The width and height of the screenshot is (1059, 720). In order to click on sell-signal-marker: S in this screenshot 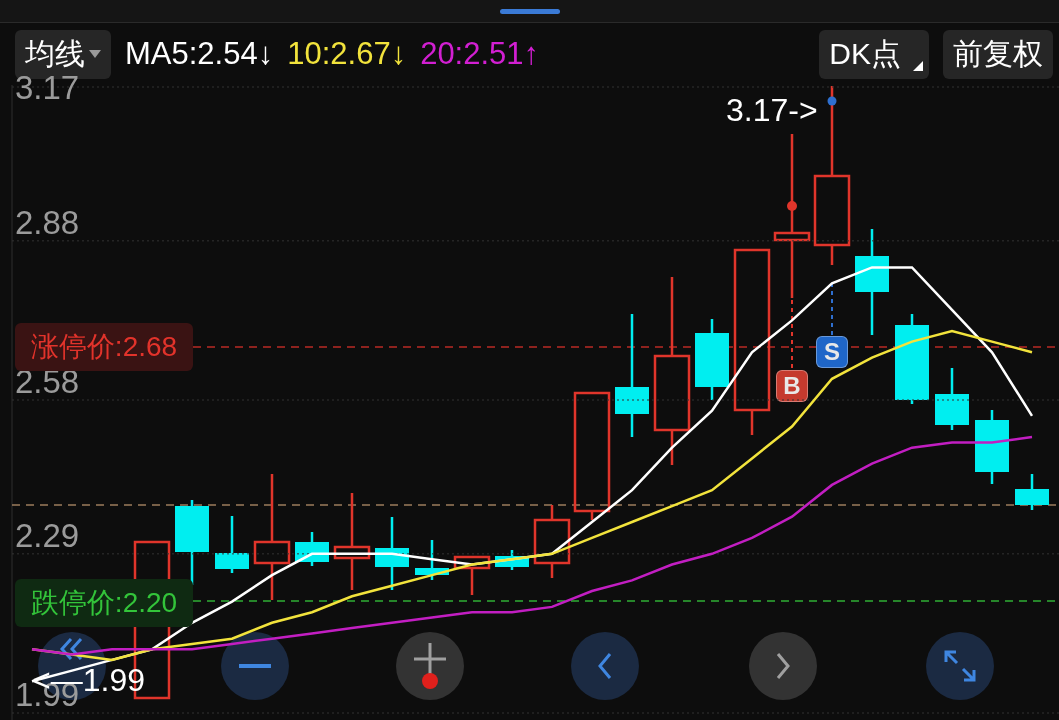, I will do `click(832, 352)`.